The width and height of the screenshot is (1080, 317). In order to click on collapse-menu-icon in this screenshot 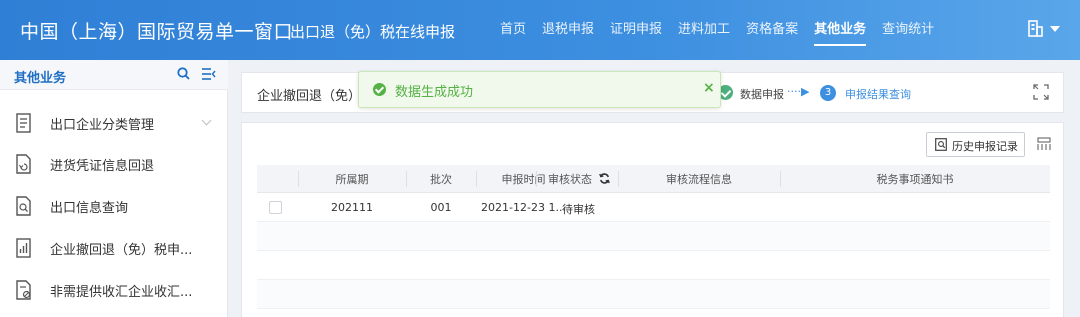, I will do `click(209, 74)`.